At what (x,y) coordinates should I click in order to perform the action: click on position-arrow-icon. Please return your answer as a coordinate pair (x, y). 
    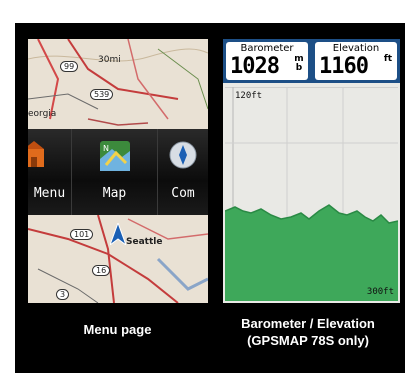
    Looking at the image, I should click on (118, 234).